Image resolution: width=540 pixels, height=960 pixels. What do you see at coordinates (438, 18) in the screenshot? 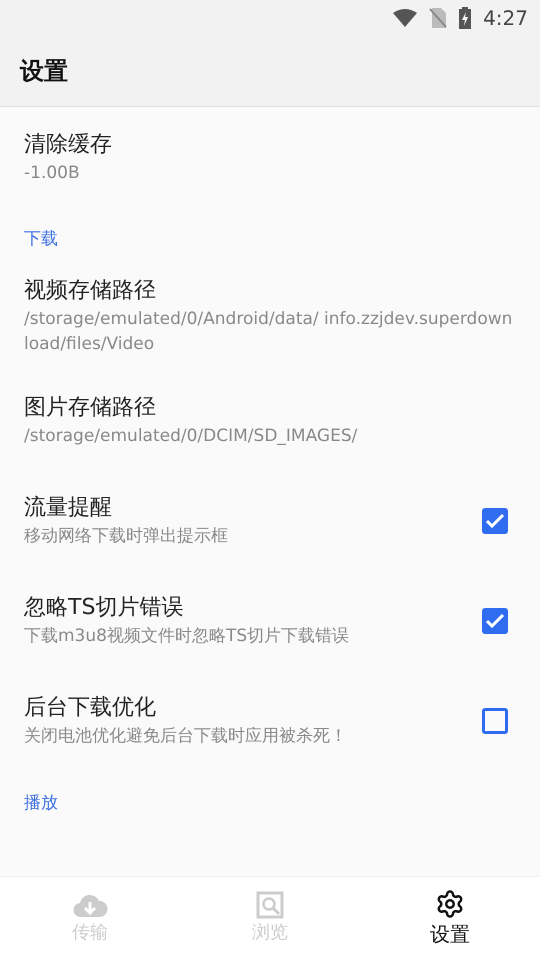
I see `no-sim-icon` at bounding box center [438, 18].